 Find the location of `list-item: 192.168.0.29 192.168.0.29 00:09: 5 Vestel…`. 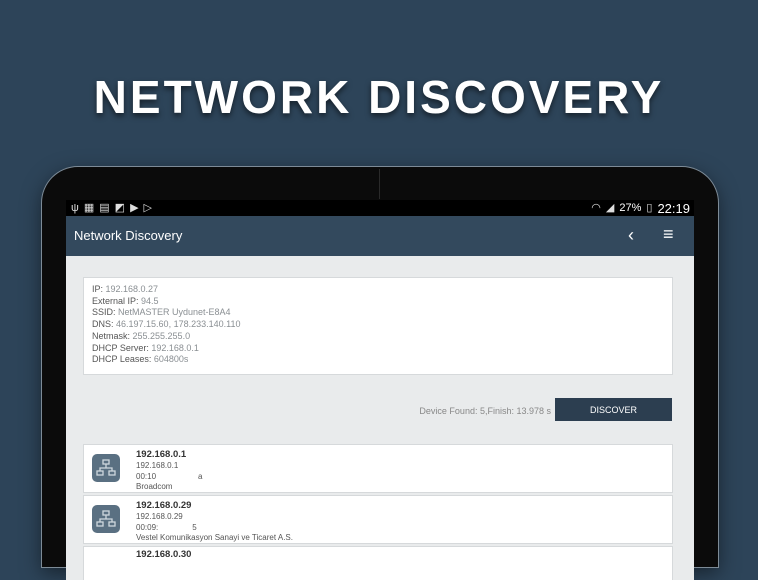

list-item: 192.168.0.29 192.168.0.29 00:09: 5 Vestel… is located at coordinates (378, 519).